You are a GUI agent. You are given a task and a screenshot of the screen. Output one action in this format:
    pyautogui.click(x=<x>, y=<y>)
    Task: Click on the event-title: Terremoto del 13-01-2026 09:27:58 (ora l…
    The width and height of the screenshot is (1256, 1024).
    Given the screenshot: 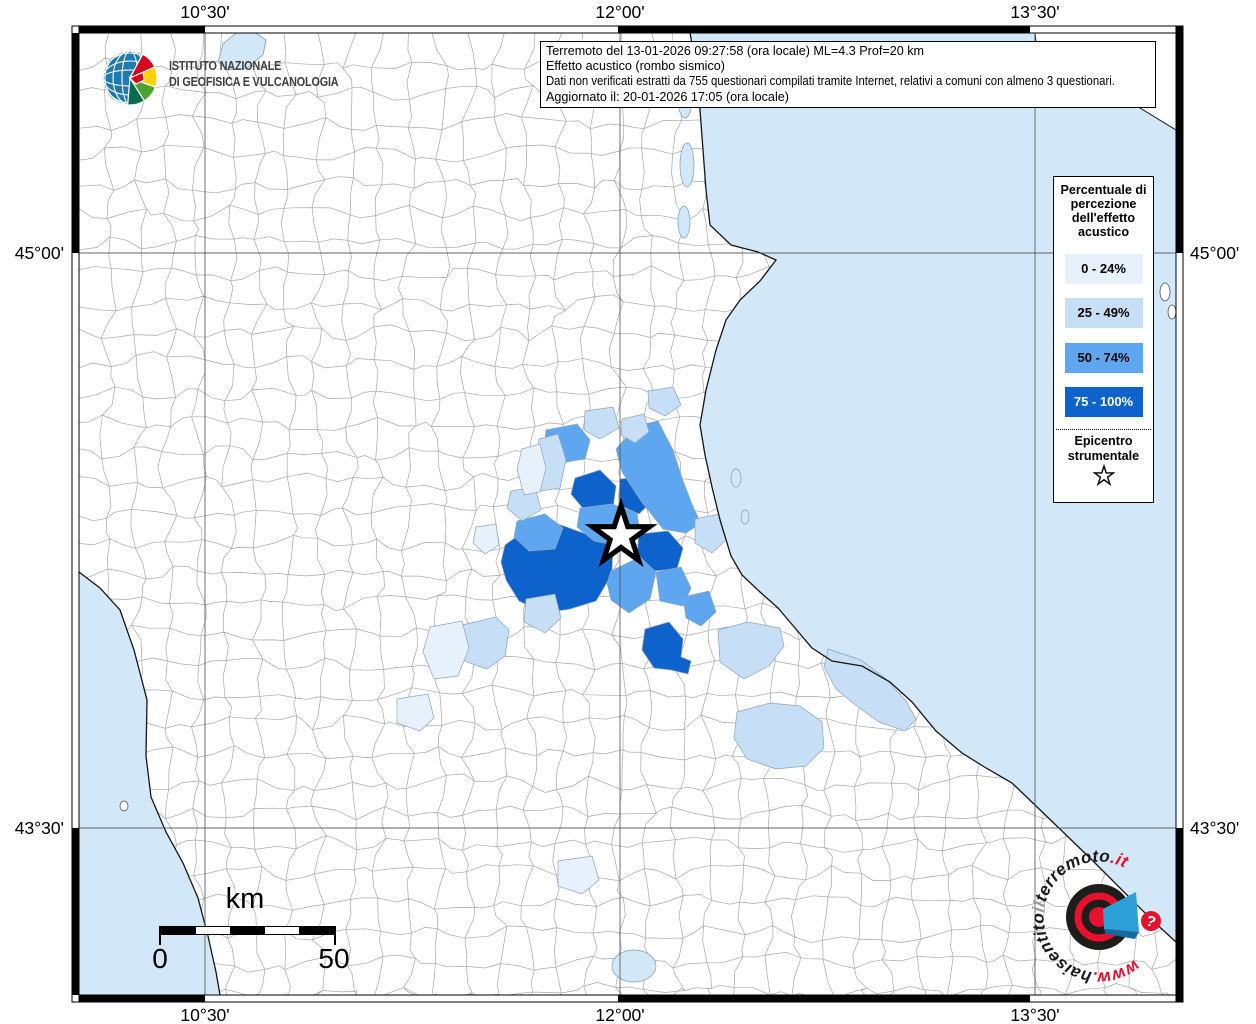 What is the action you would take?
    pyautogui.click(x=735, y=51)
    